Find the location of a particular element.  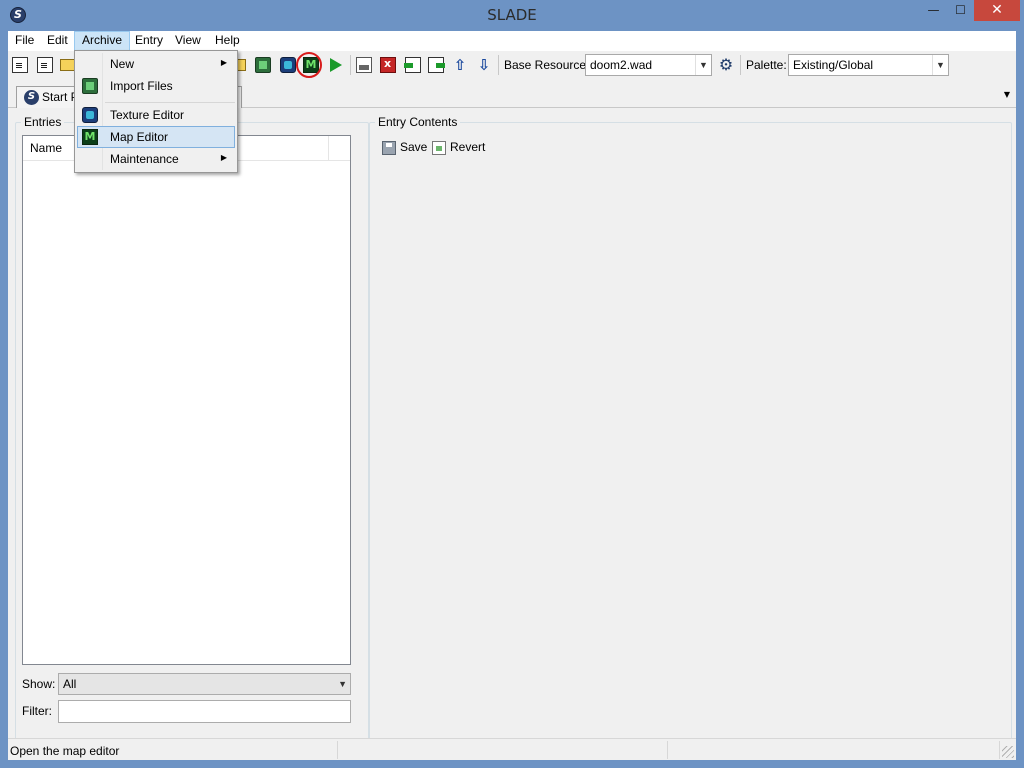

menu-item-import-files: Import Files is located at coordinates (156, 86).